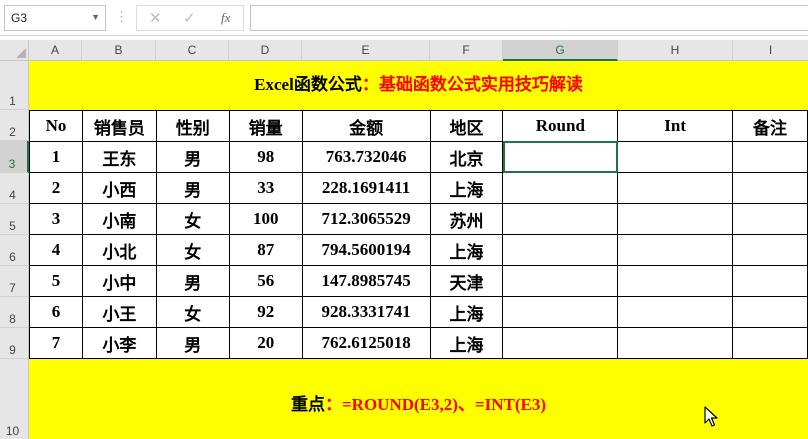  I want to click on table-cell: 天津, so click(466, 281).